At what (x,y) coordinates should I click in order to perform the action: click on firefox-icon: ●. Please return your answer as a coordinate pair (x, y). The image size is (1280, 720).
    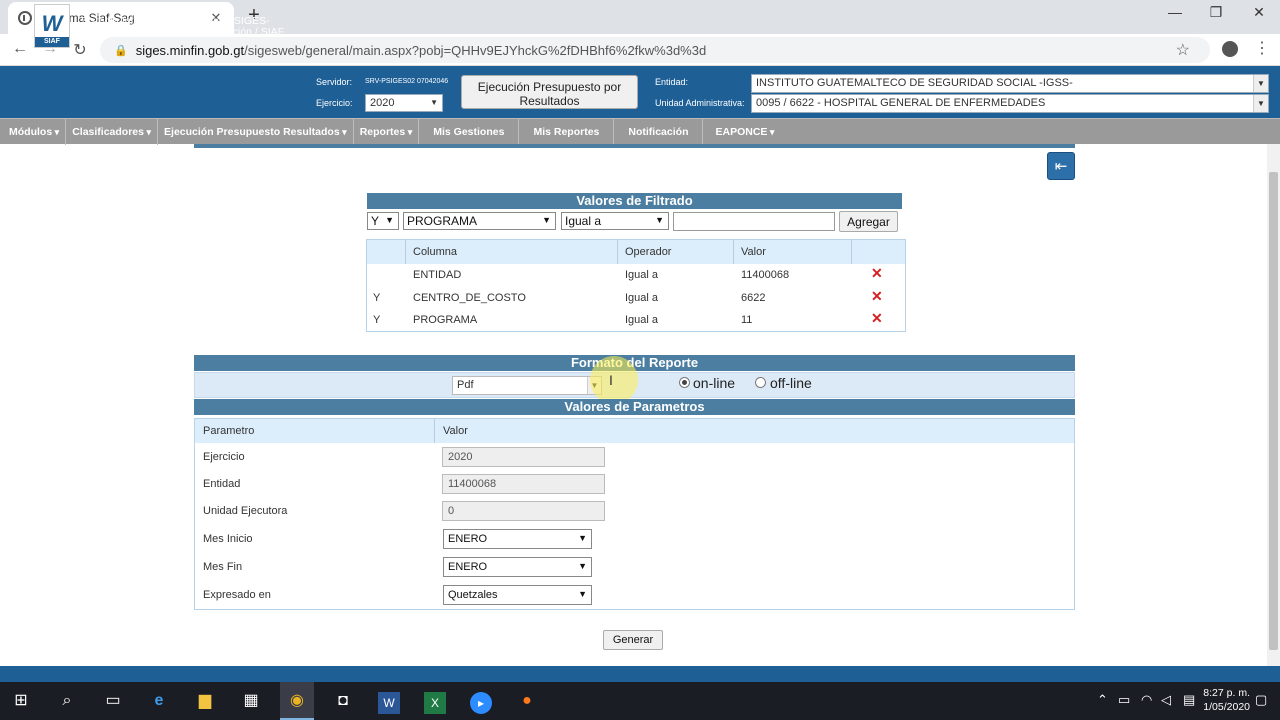
    Looking at the image, I should click on (527, 701).